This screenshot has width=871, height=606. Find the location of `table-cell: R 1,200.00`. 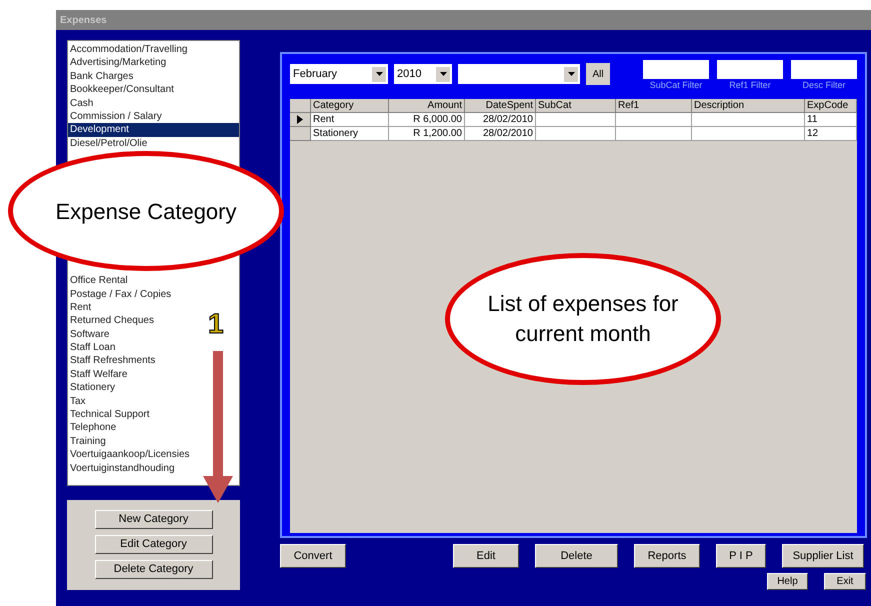

table-cell: R 1,200.00 is located at coordinates (427, 134).